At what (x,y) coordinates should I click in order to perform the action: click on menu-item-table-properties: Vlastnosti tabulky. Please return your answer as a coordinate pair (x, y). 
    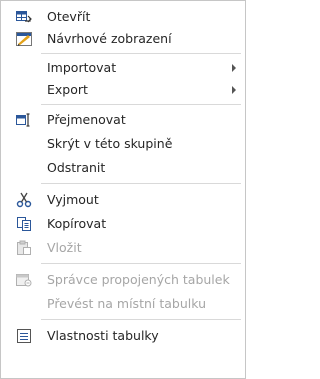
    Looking at the image, I should click on (123, 336).